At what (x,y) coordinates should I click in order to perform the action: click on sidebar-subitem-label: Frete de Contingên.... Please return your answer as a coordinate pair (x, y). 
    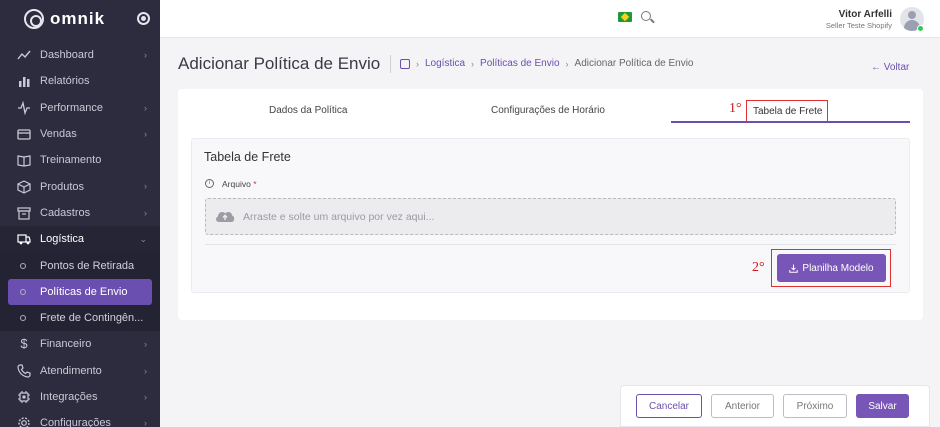
    Looking at the image, I should click on (92, 318).